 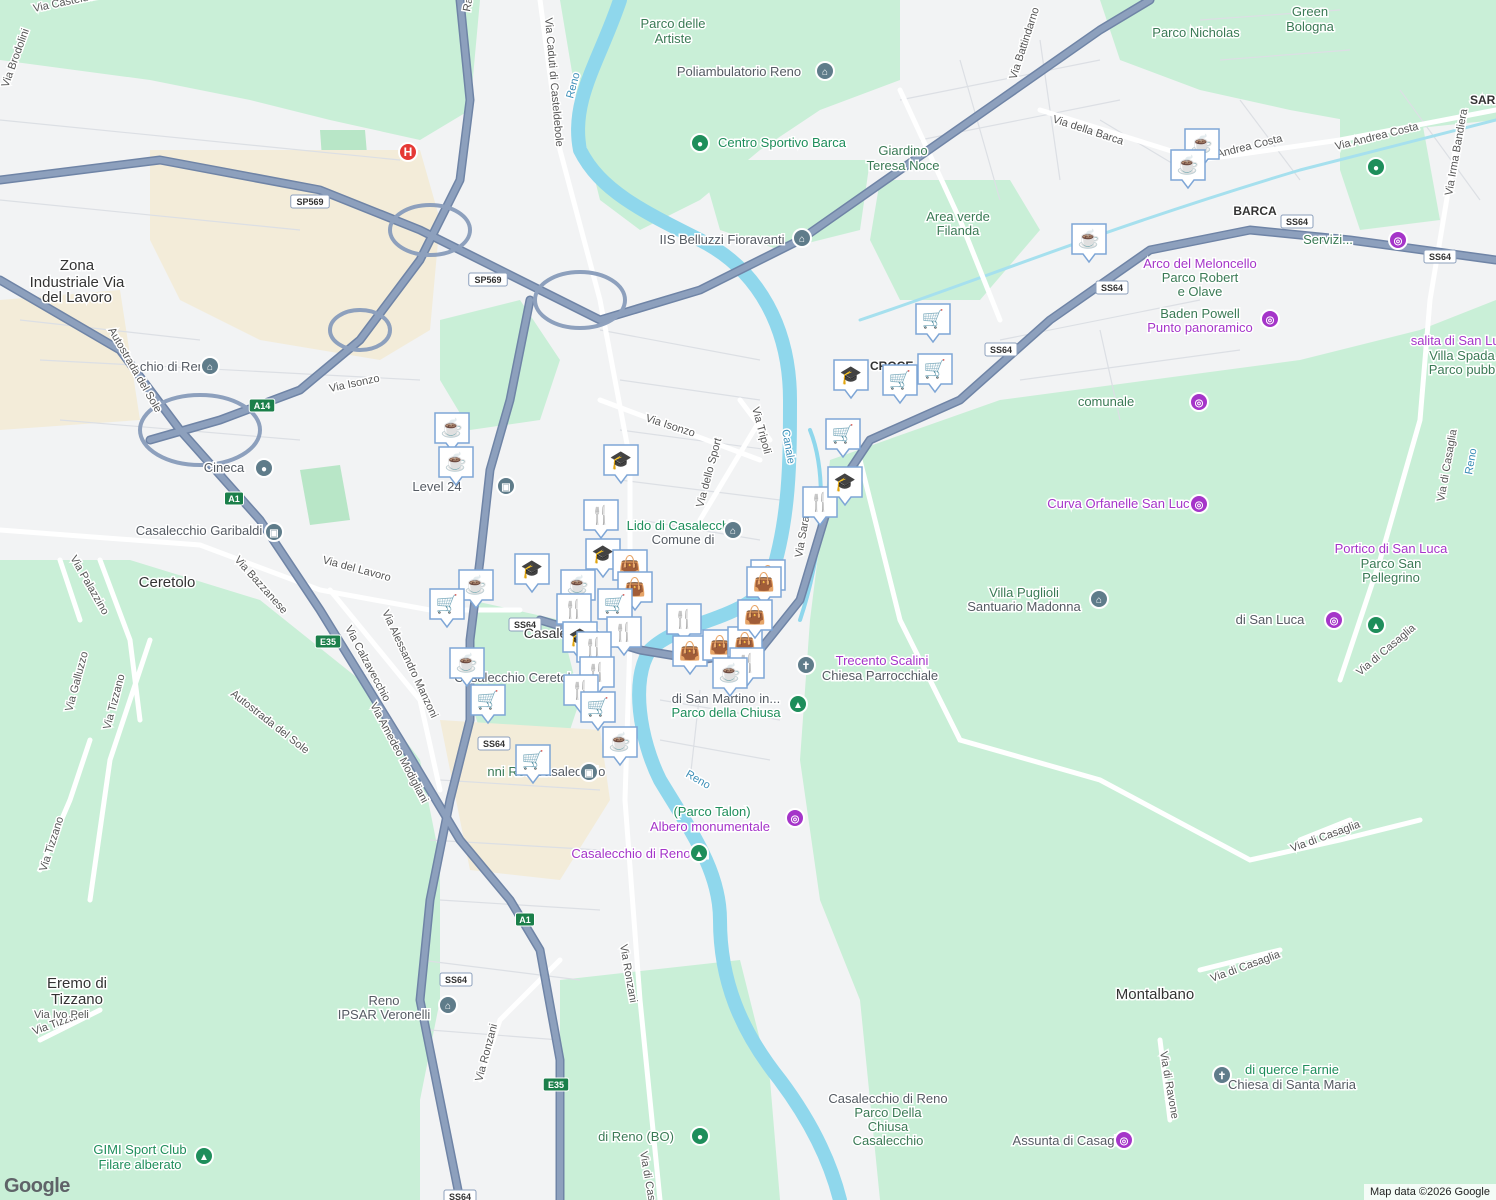 I want to click on place-label: Montalbano, so click(x=1155, y=994).